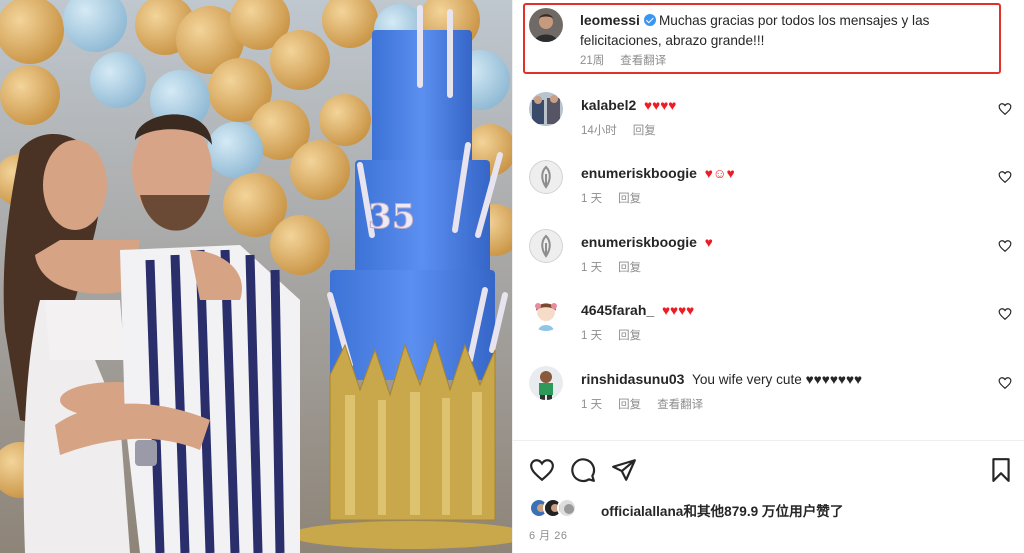  I want to click on rinshidasunu03-avatar, so click(546, 383).